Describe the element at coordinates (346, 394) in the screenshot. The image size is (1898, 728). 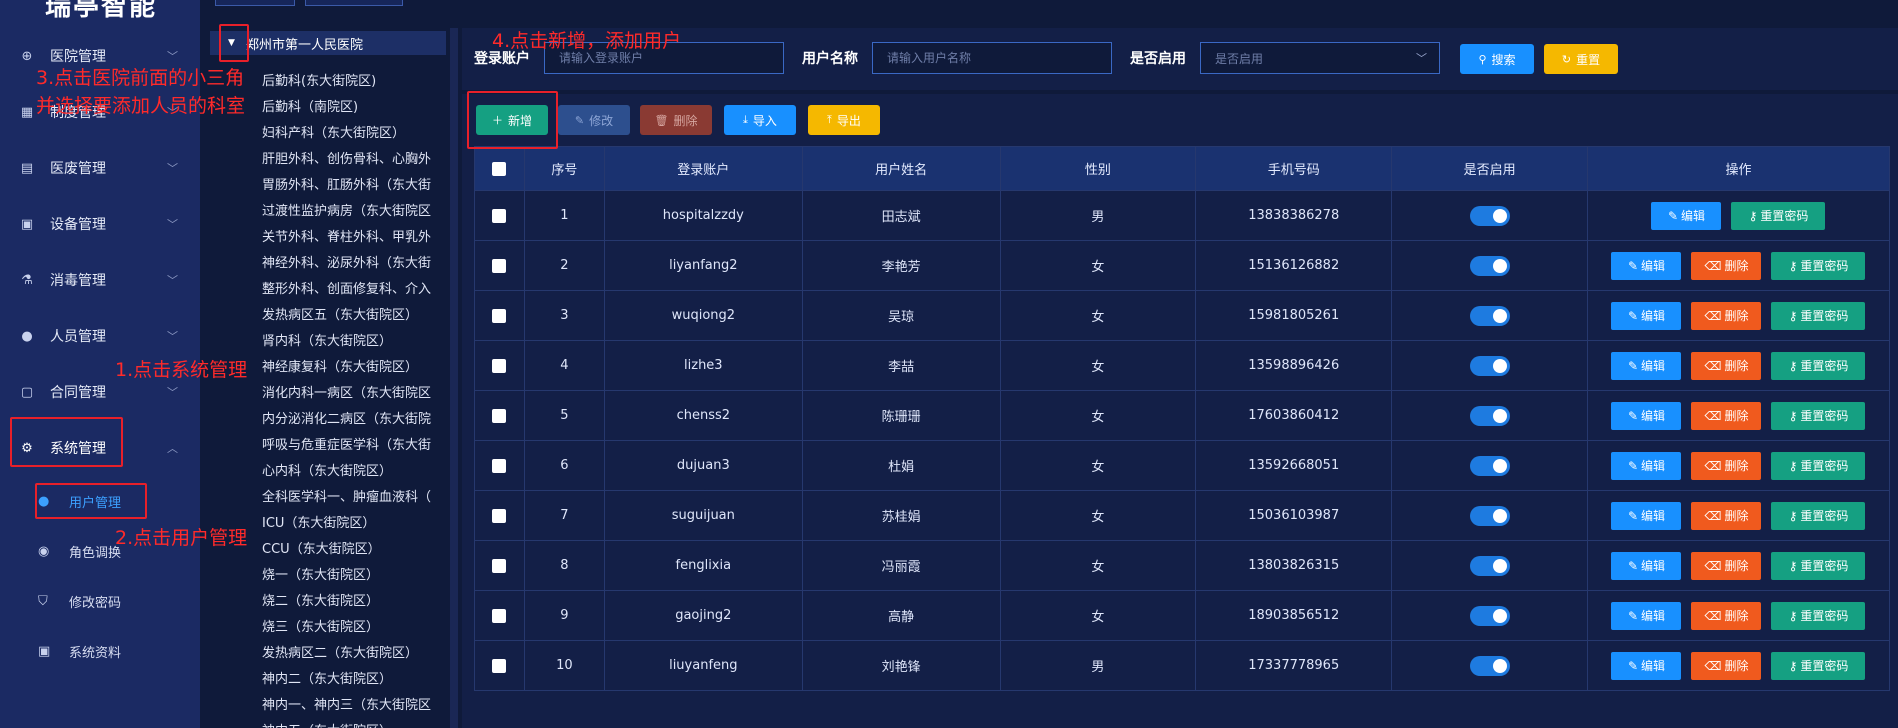
I see `tree-node-department: 消化内科一病区（东大街院区` at that location.